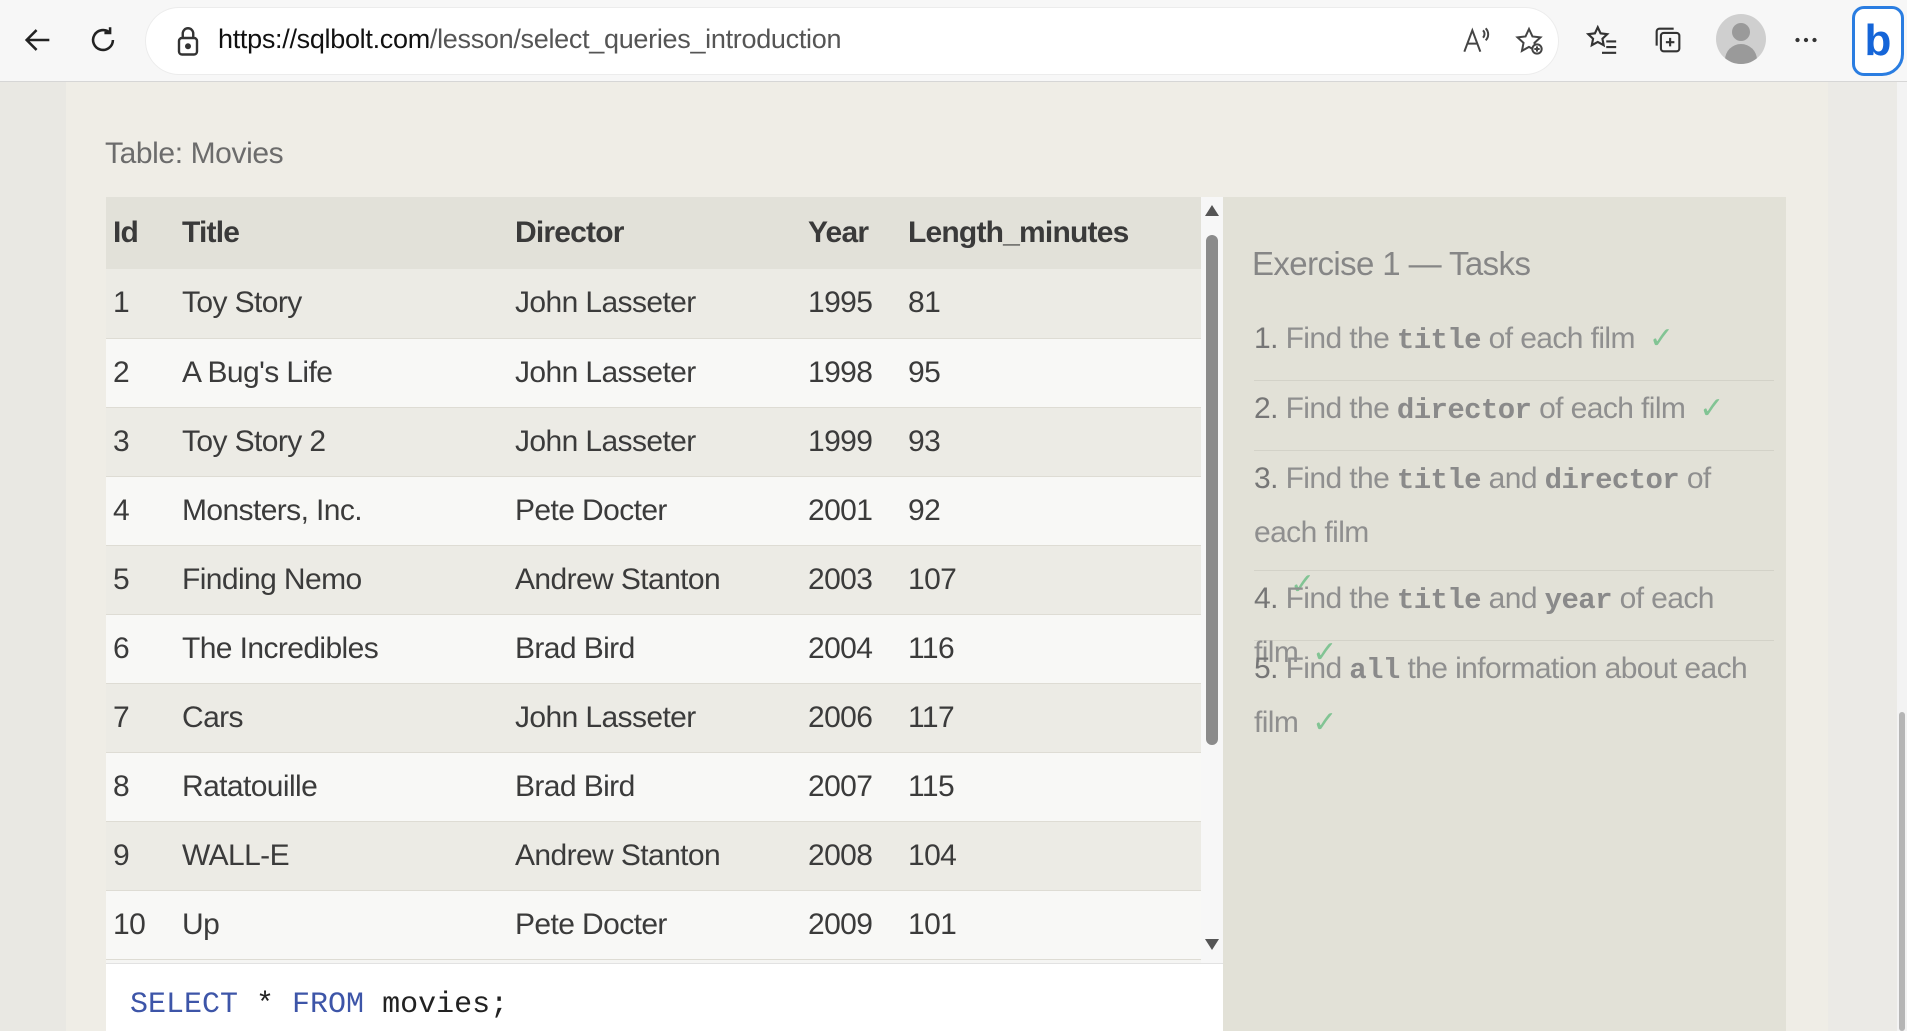 The width and height of the screenshot is (1907, 1031). Describe the element at coordinates (1806, 40) in the screenshot. I see `more-icon` at that location.